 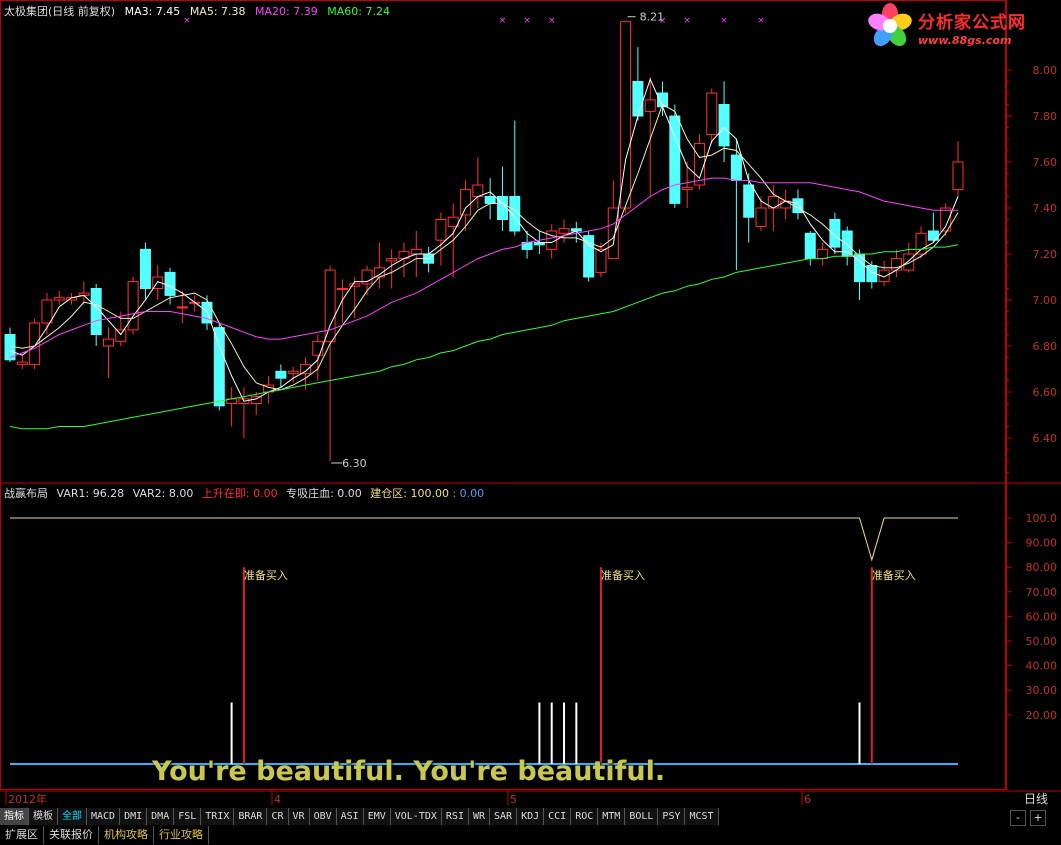 I want to click on tab-obv: OBV, so click(x=323, y=816).